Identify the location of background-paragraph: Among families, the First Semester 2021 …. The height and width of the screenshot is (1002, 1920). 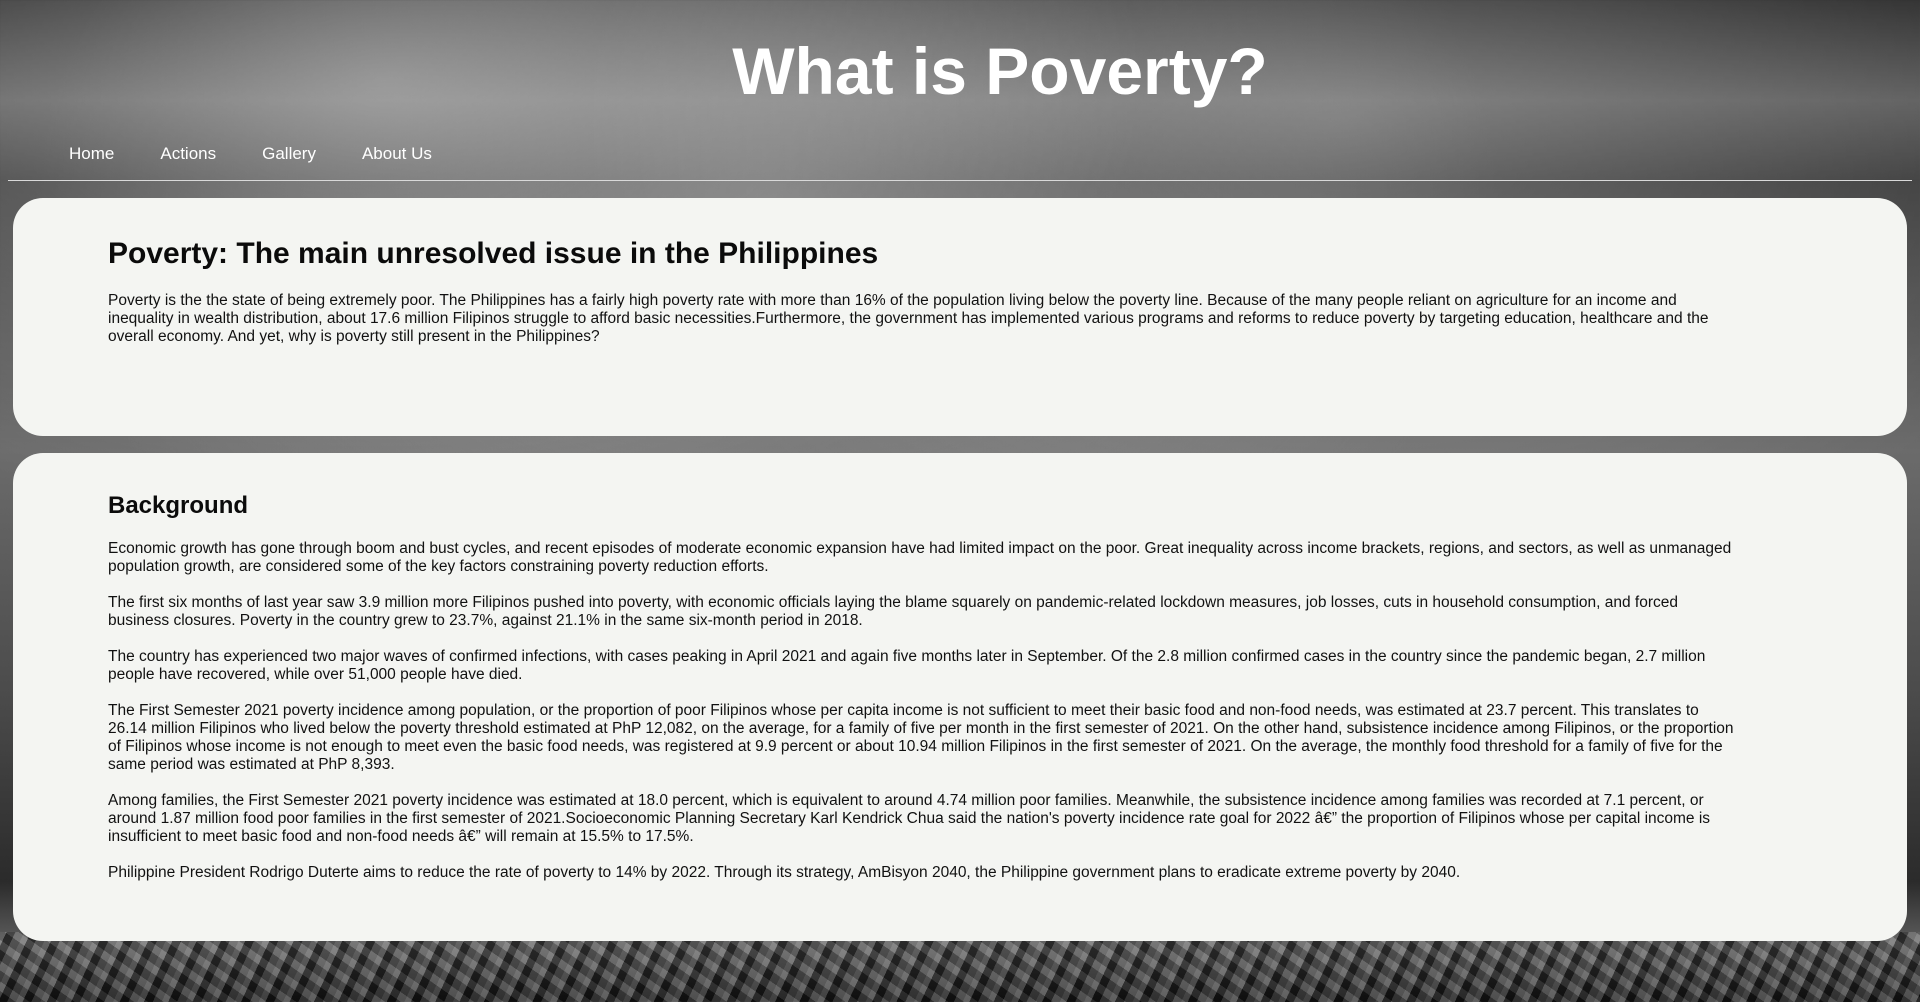
(909, 818).